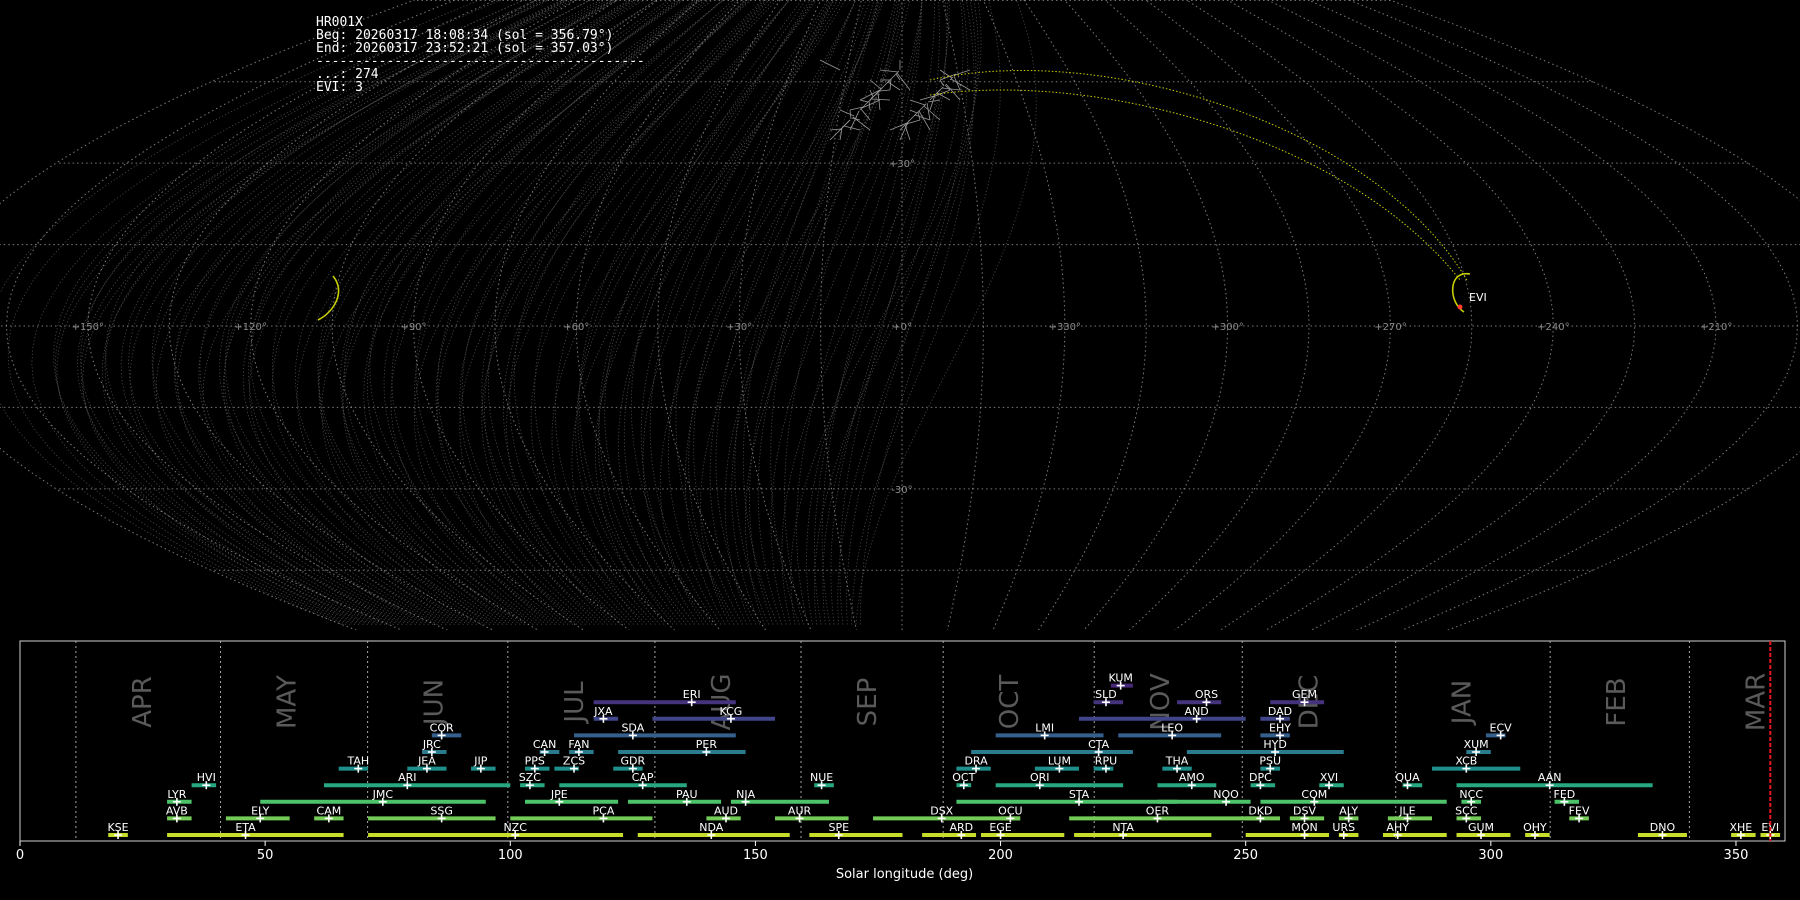 The width and height of the screenshot is (1800, 900). I want to click on shower-label: JXA, so click(603, 711).